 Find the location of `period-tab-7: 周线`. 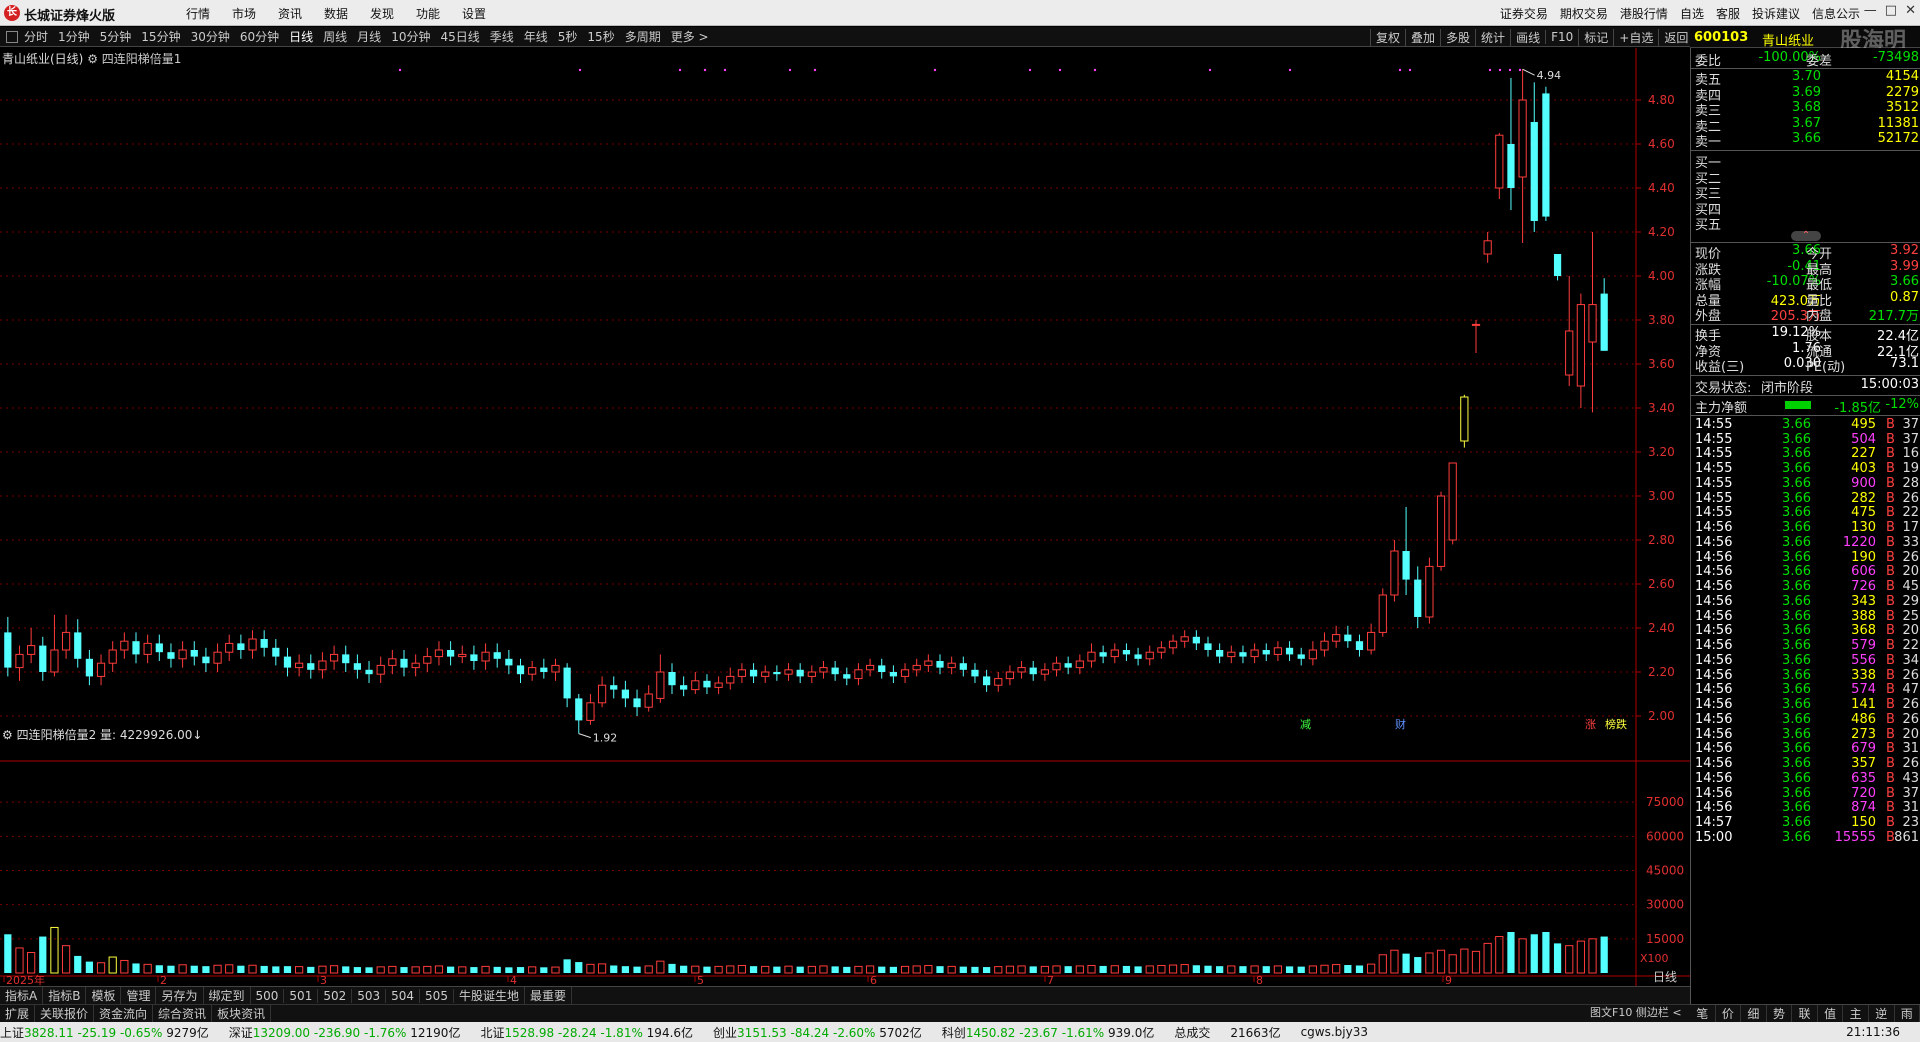

period-tab-7: 周线 is located at coordinates (335, 36).